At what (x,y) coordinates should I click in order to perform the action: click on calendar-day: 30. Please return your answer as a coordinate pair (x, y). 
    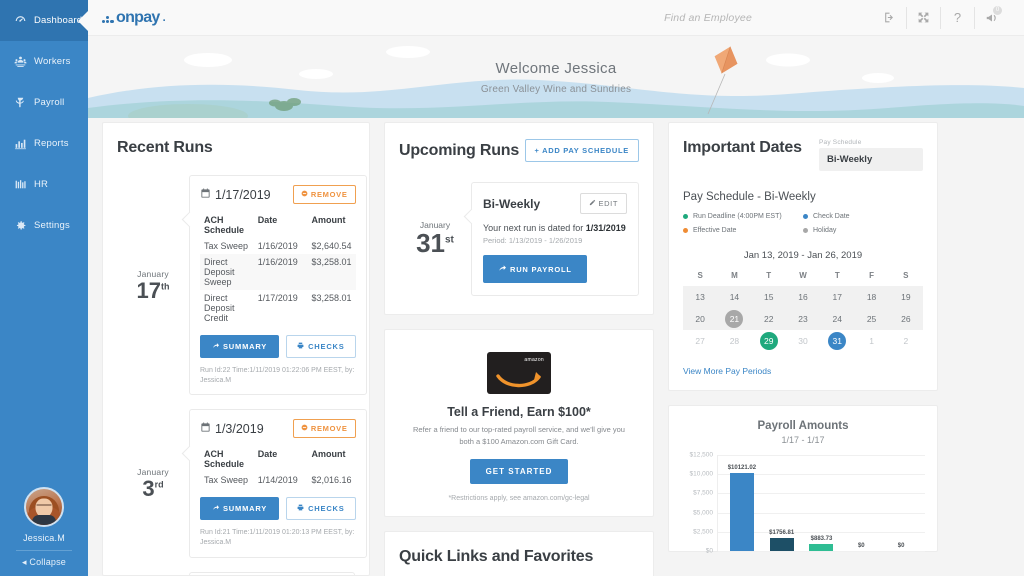
    Looking at the image, I should click on (803, 341).